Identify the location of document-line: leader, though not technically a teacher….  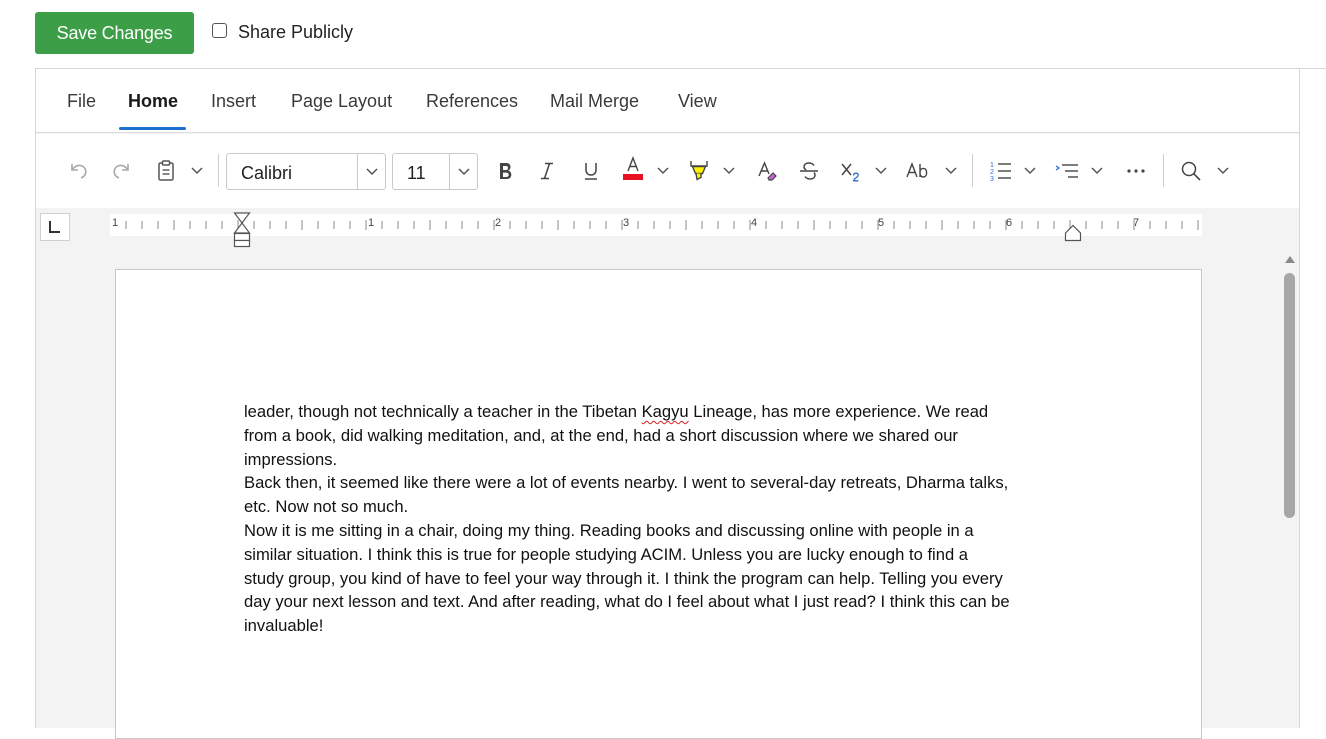
(664, 412).